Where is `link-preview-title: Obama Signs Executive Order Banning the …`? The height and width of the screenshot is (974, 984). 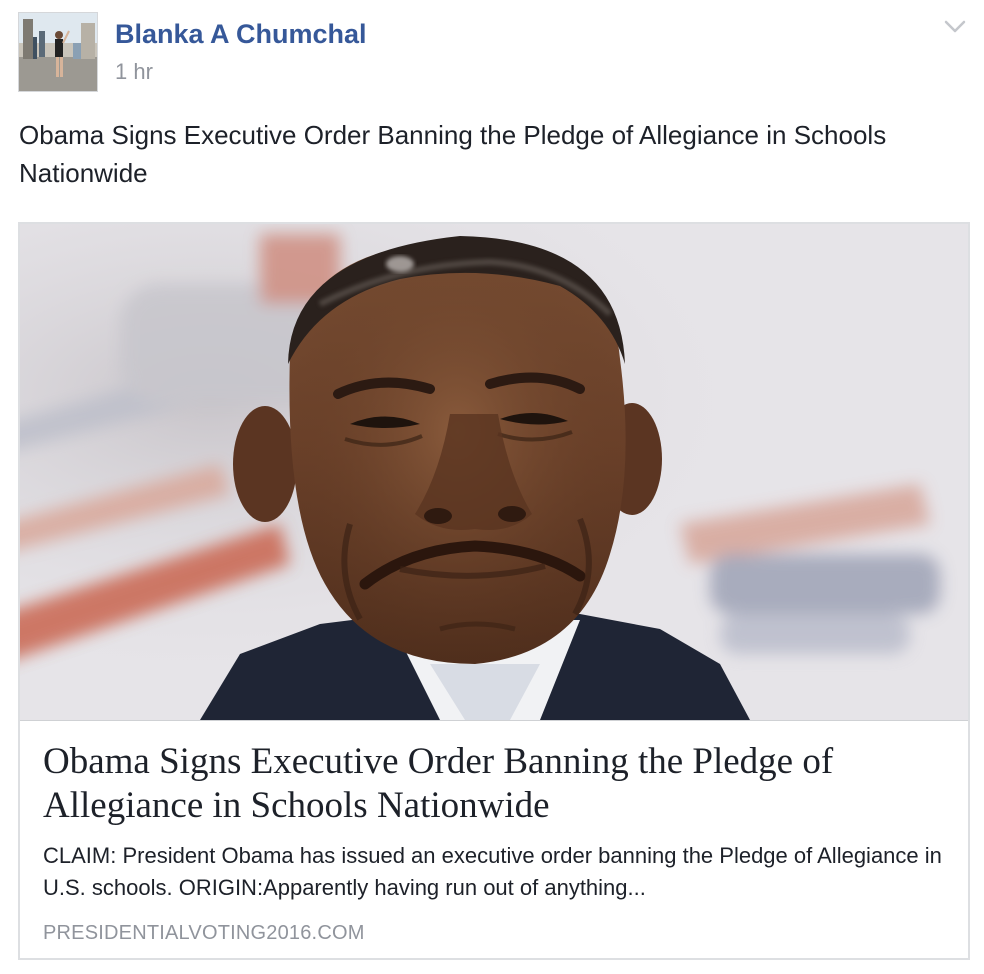
link-preview-title: Obama Signs Executive Order Banning the … is located at coordinates (493, 784).